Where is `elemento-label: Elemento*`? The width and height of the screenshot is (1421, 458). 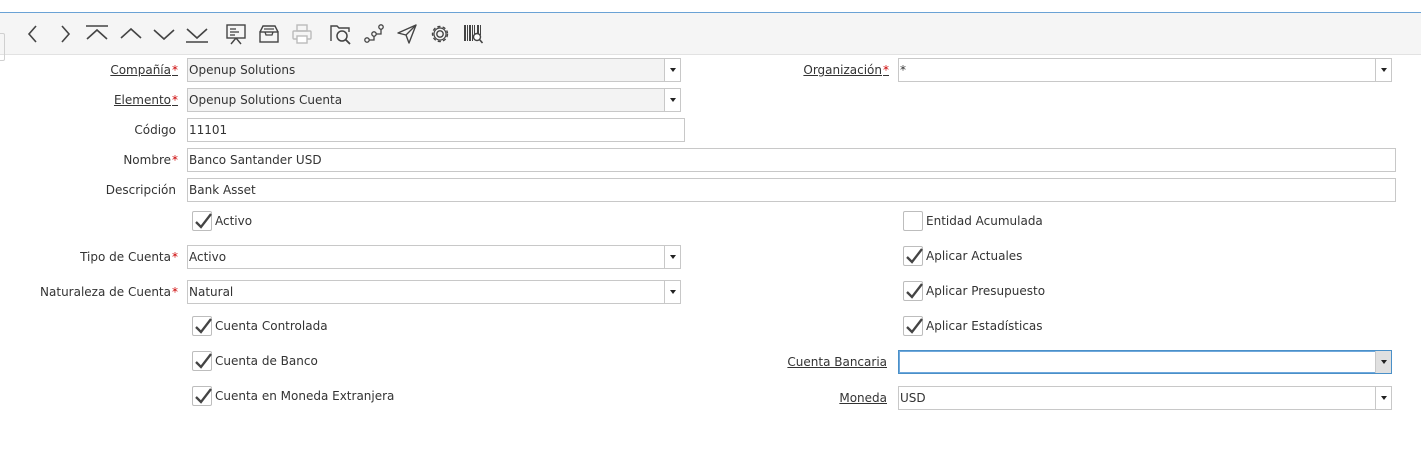
elemento-label: Elemento* is located at coordinates (146, 100).